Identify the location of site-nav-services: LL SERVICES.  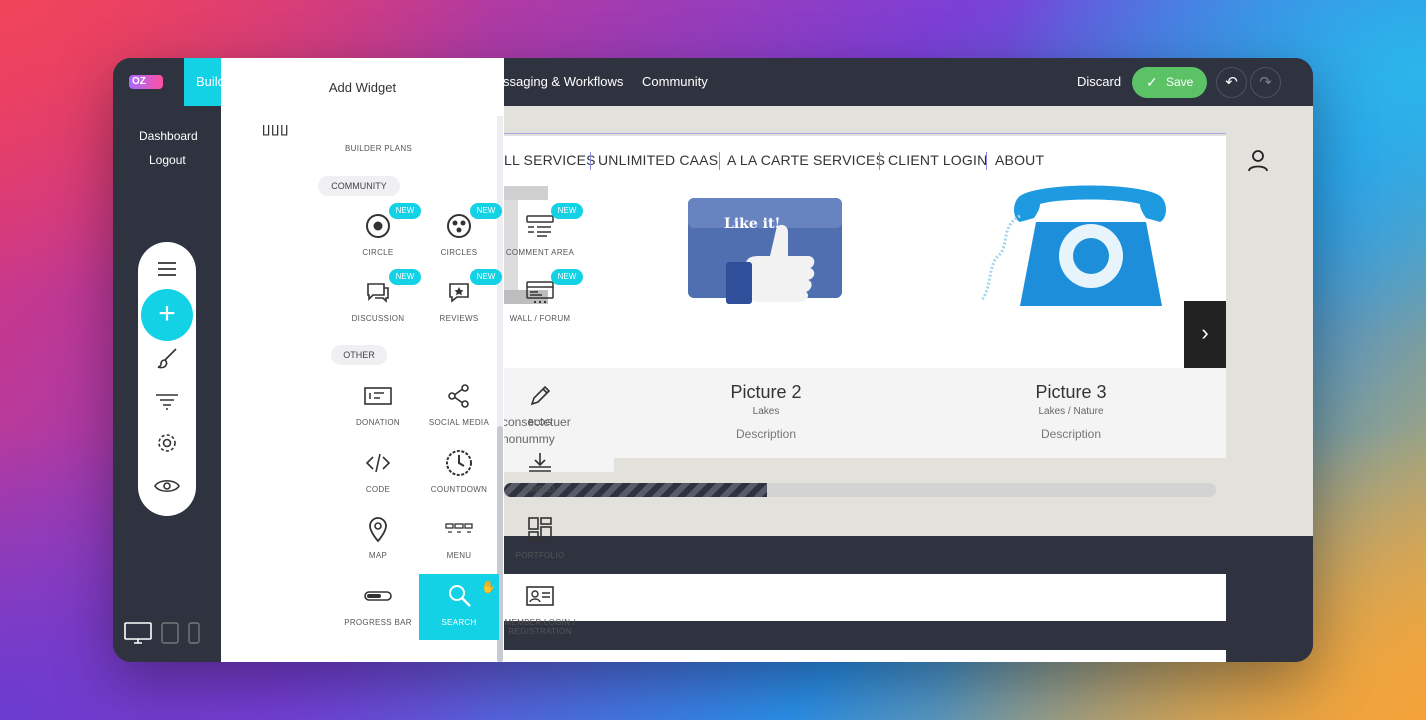
(550, 160).